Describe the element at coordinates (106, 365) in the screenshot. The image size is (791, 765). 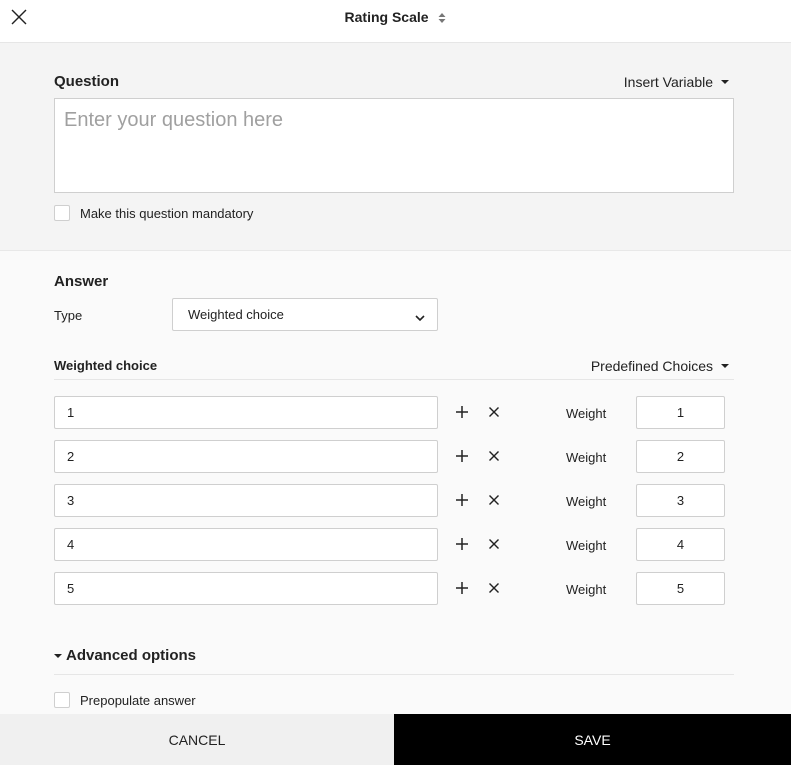
I see `weighted-choice-label: Weighted choice` at that location.